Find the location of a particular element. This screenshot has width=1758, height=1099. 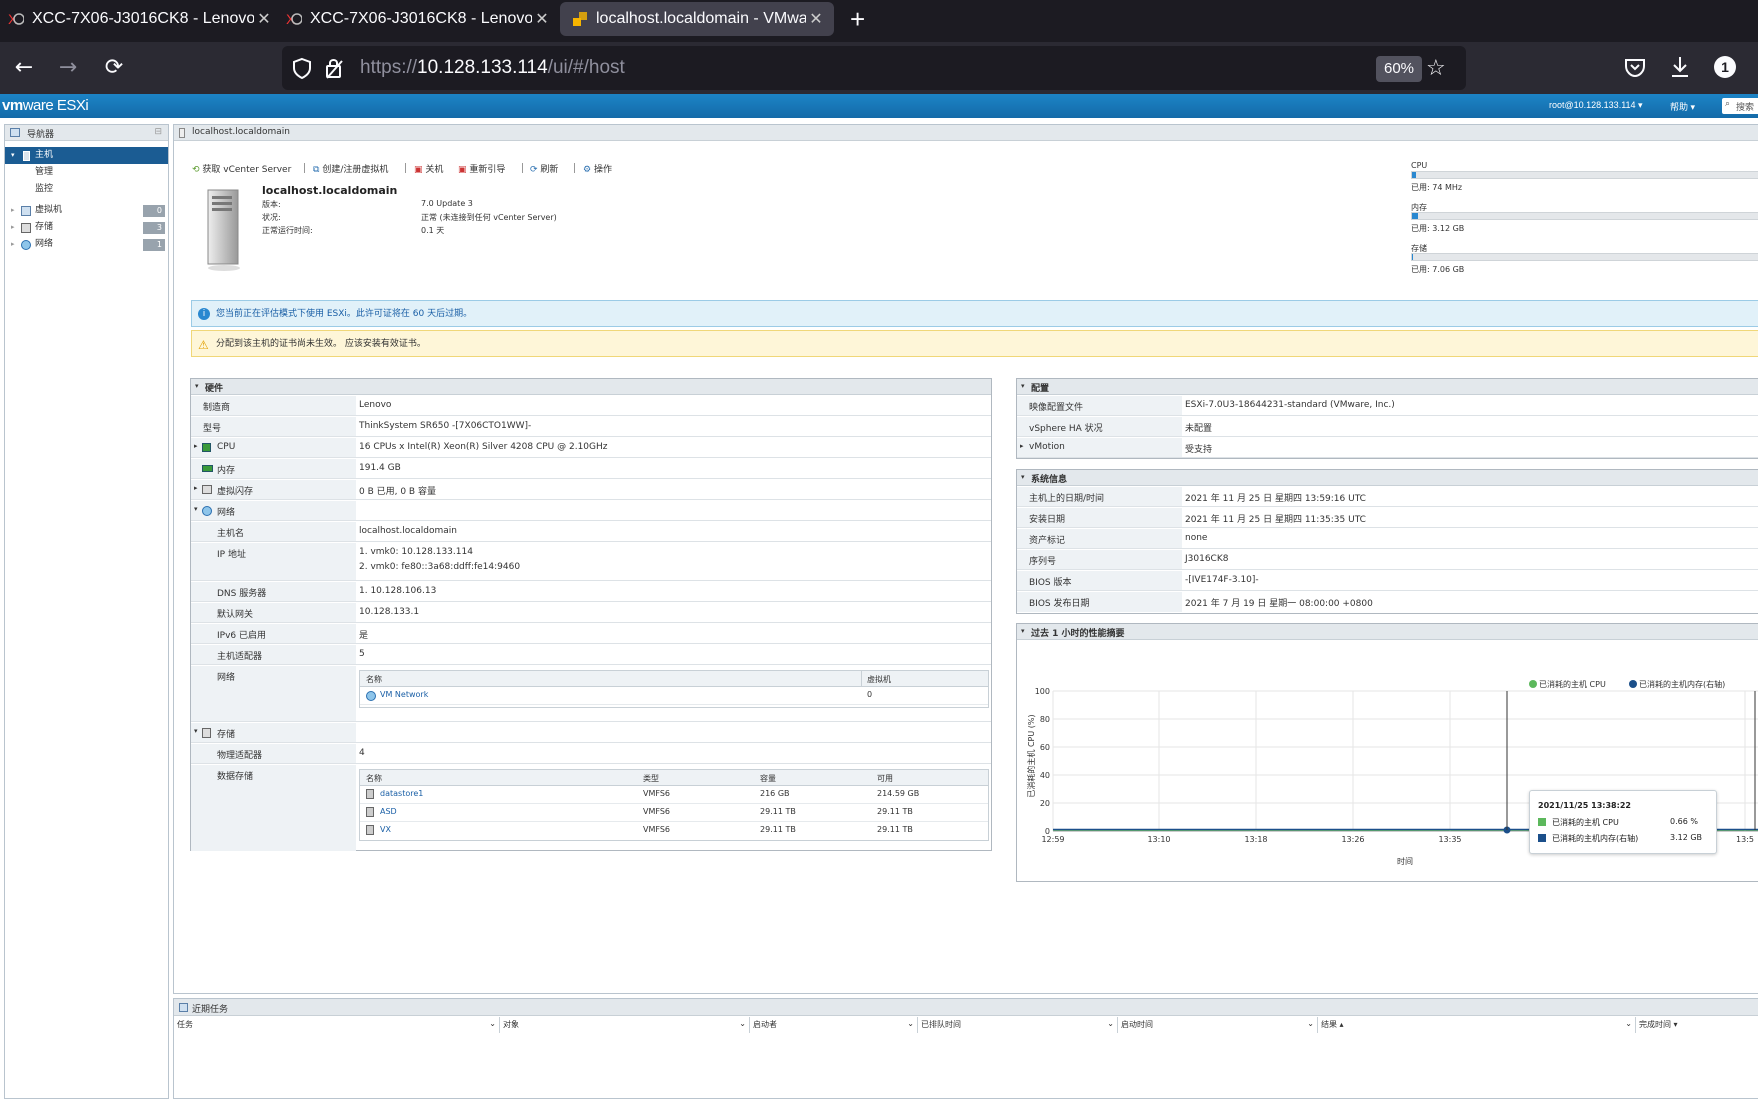

account-badge-icon: 1 is located at coordinates (1725, 67).